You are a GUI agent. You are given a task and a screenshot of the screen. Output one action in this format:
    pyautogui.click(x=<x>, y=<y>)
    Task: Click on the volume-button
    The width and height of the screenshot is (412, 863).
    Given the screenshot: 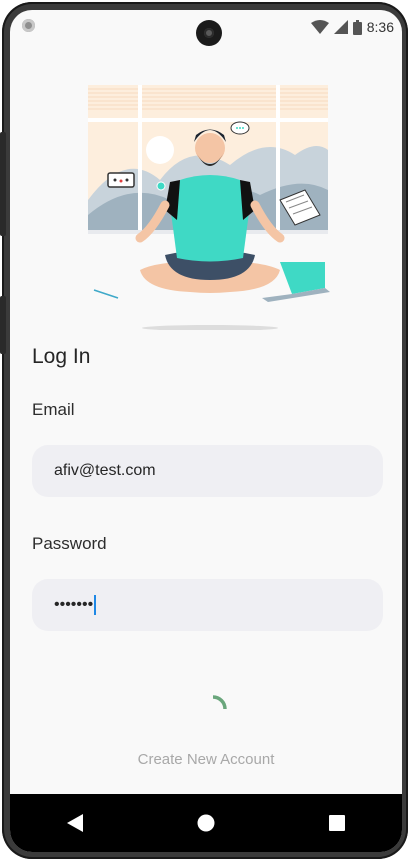 What is the action you would take?
    pyautogui.click(x=3, y=184)
    